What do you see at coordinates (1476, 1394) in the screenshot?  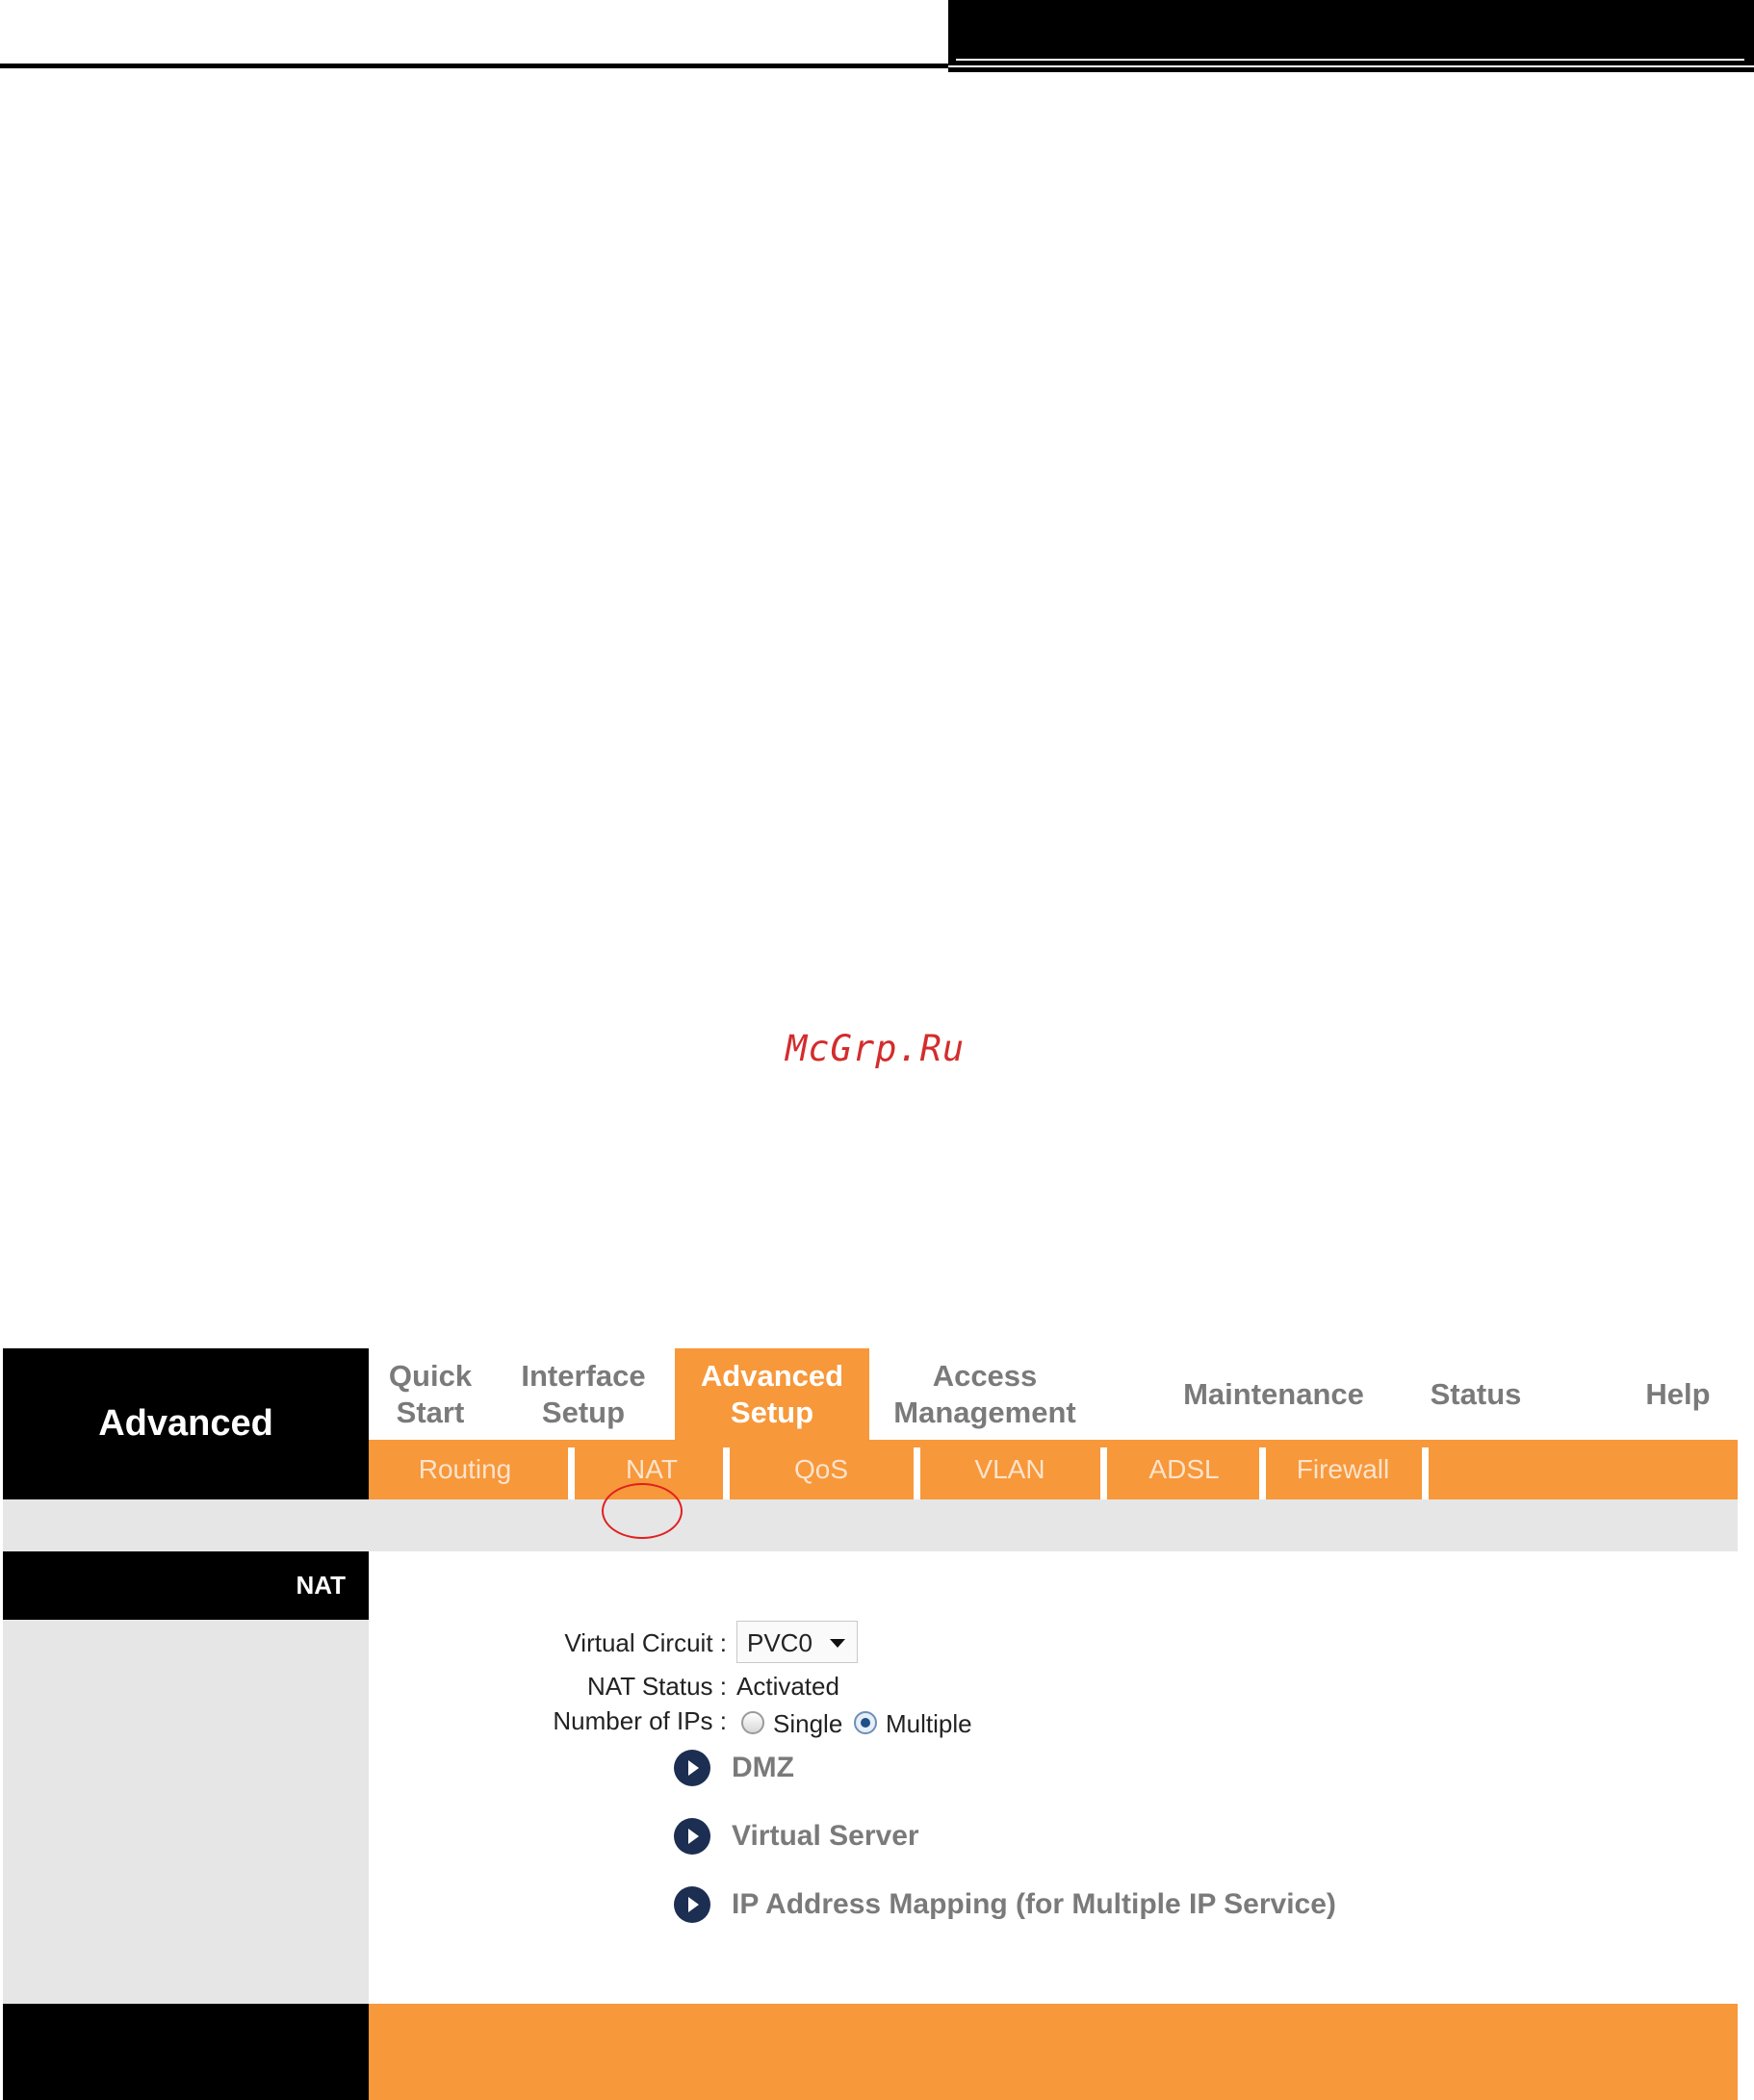 I see `tab-status: Status` at bounding box center [1476, 1394].